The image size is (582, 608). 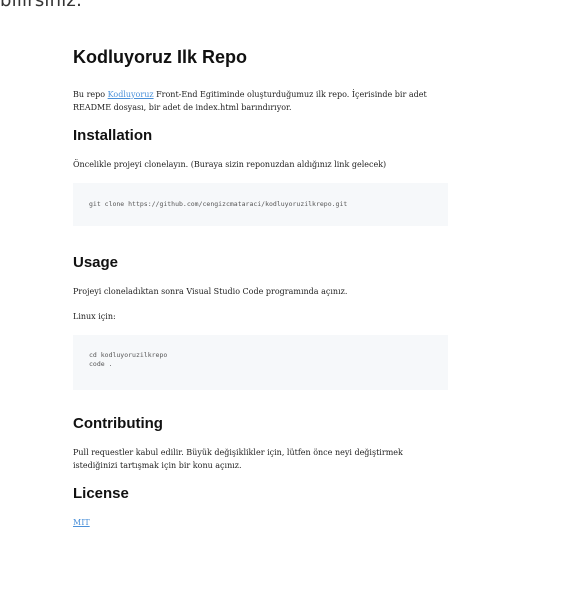 What do you see at coordinates (81, 522) in the screenshot?
I see `mit-license-link: MIT` at bounding box center [81, 522].